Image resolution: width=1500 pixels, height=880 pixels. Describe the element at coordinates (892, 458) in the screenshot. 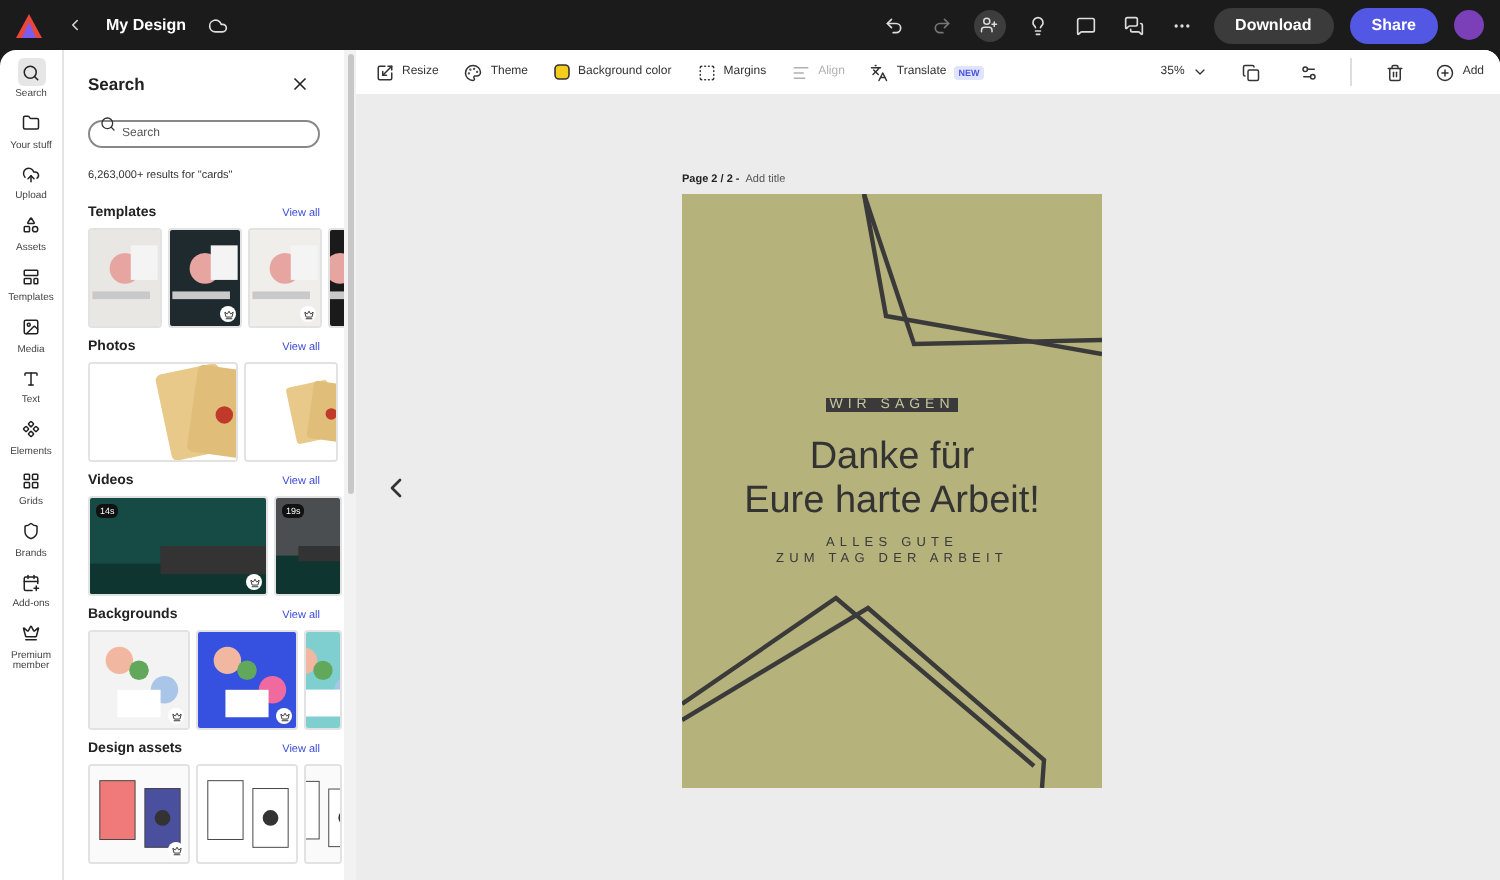

I see `headline: Danke für` at that location.